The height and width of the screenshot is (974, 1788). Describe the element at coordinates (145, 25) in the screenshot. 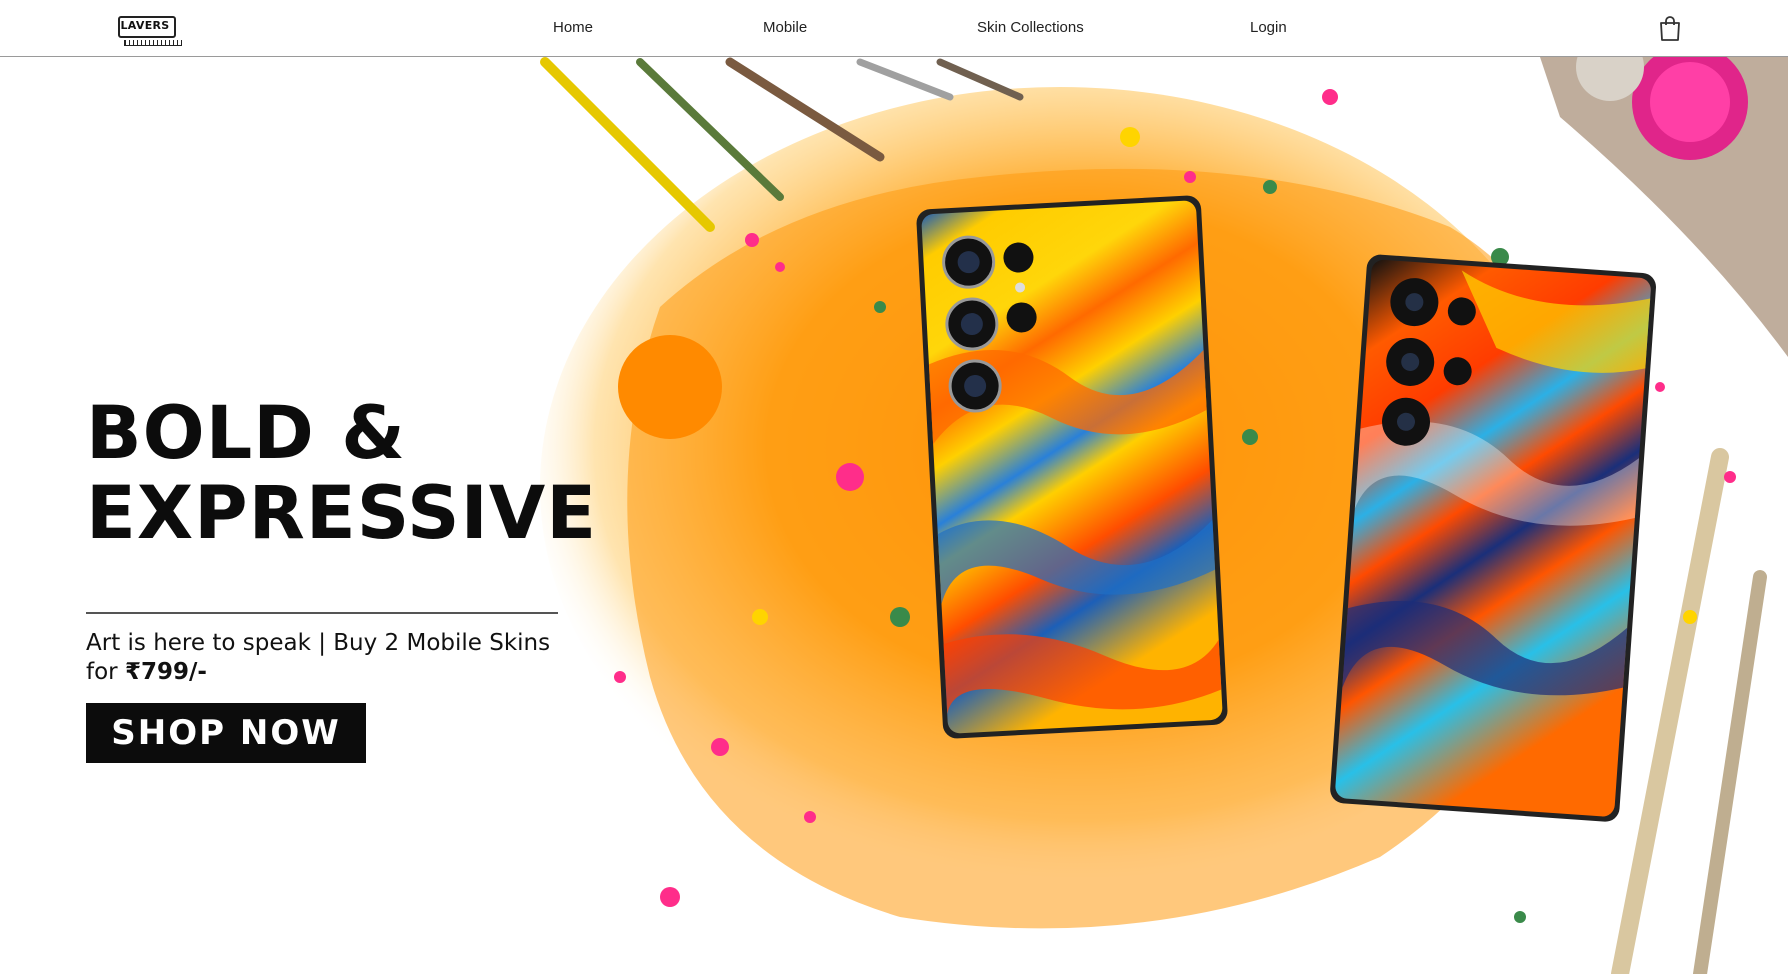

I see `logo-text: LAVERS` at that location.